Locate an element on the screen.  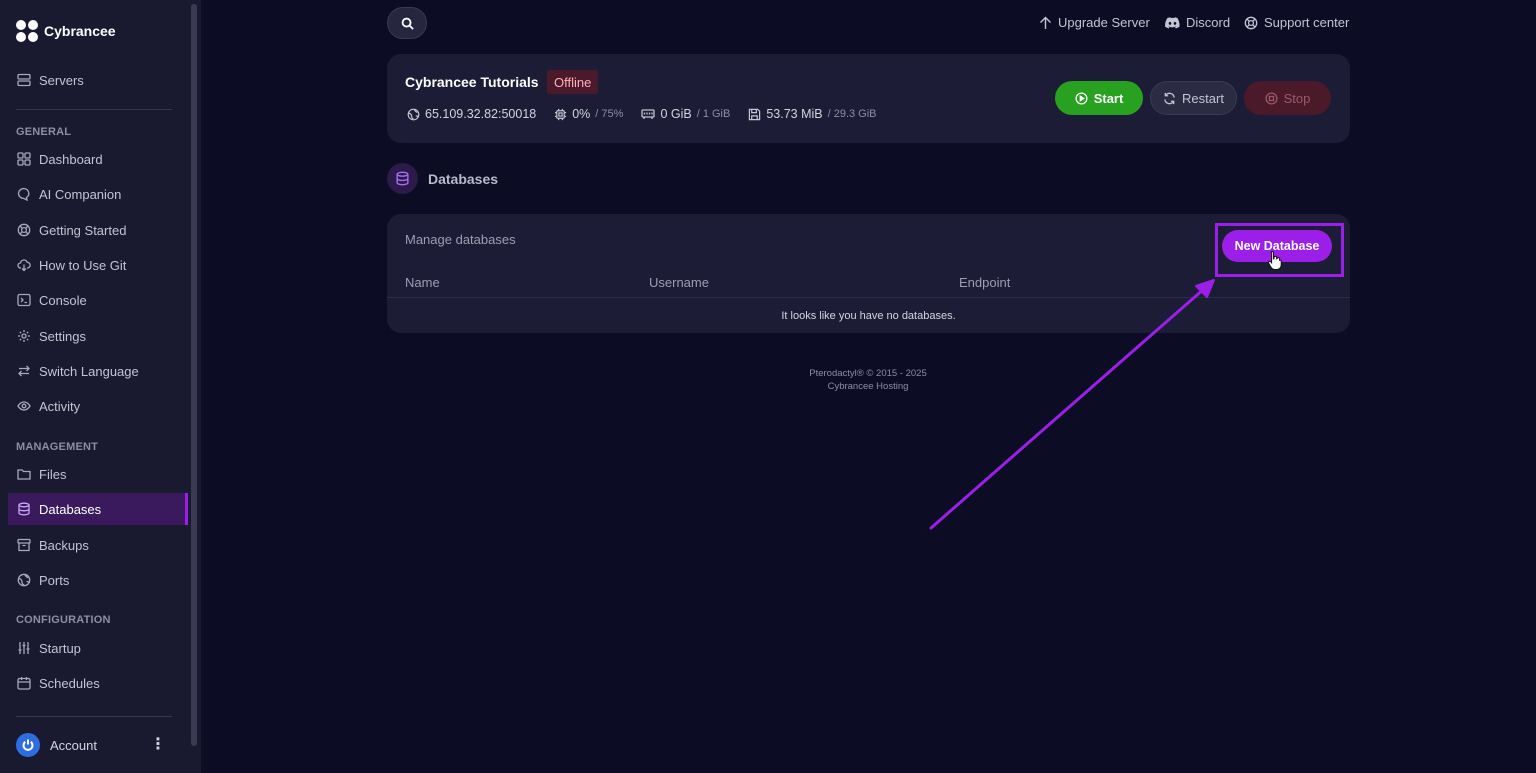
brand: Cybrancee is located at coordinates (66, 31).